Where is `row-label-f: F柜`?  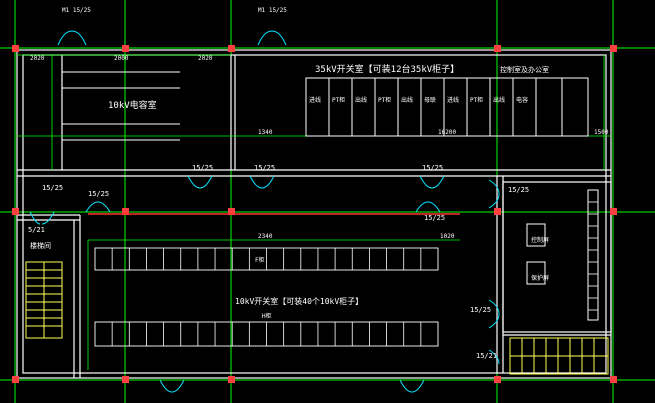 row-label-f: F柜 is located at coordinates (260, 260).